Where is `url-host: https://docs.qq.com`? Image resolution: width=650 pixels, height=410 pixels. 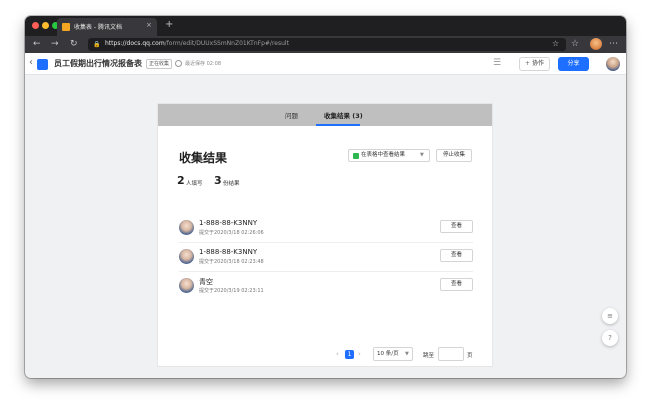 url-host: https://docs.qq.com is located at coordinates (135, 43).